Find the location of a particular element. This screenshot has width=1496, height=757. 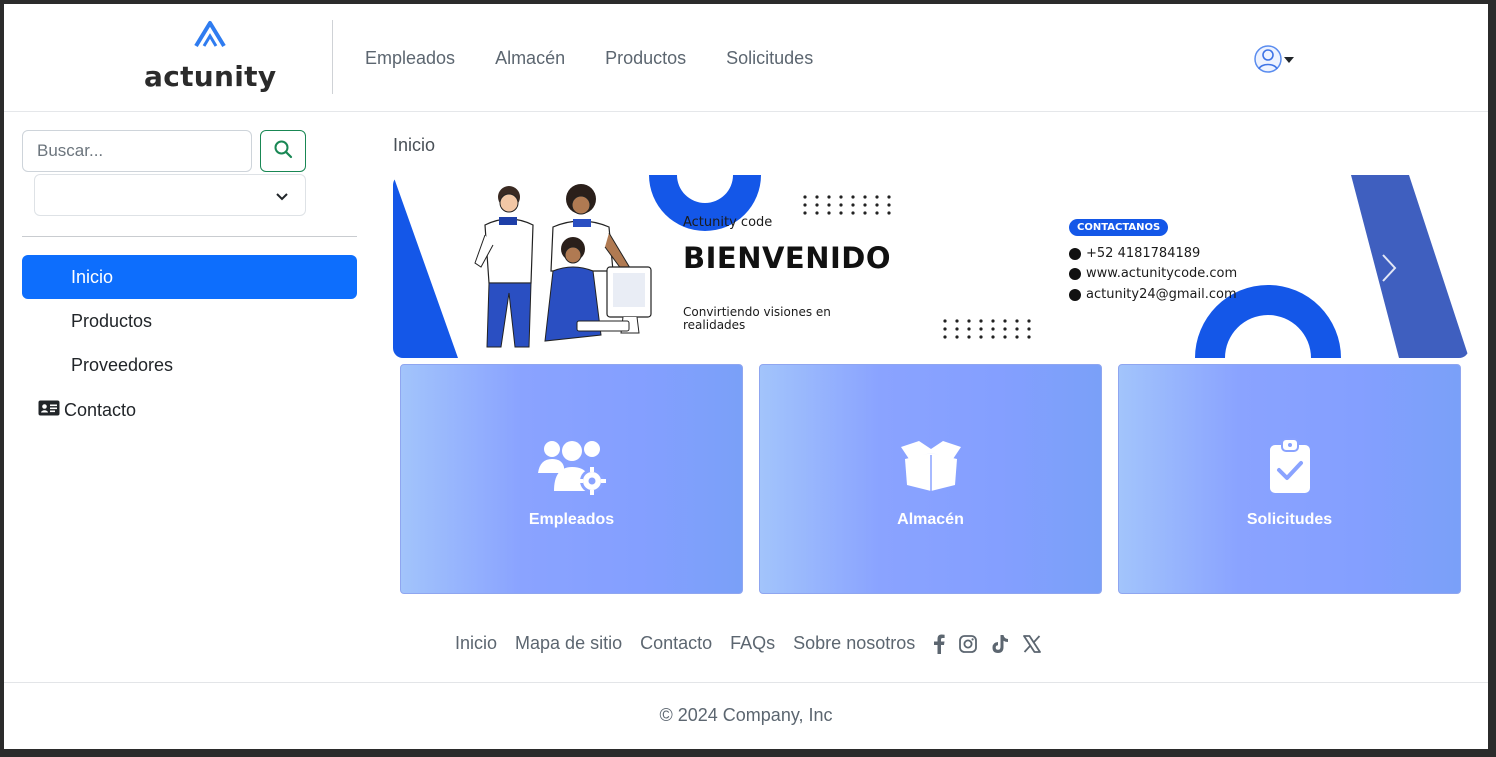

banner-tag: Actunity code is located at coordinates (728, 222).